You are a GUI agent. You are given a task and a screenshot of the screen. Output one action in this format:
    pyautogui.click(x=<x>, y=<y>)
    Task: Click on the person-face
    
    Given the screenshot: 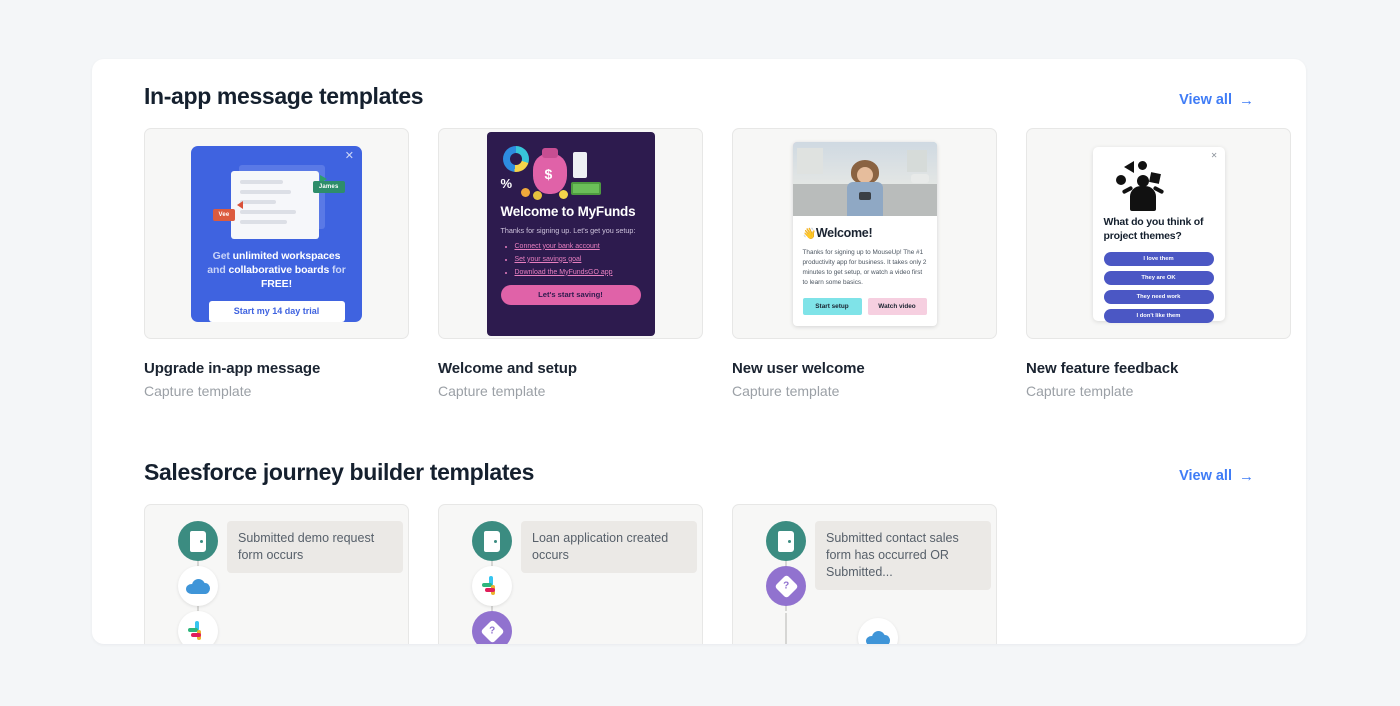 What is the action you would take?
    pyautogui.click(x=864, y=174)
    